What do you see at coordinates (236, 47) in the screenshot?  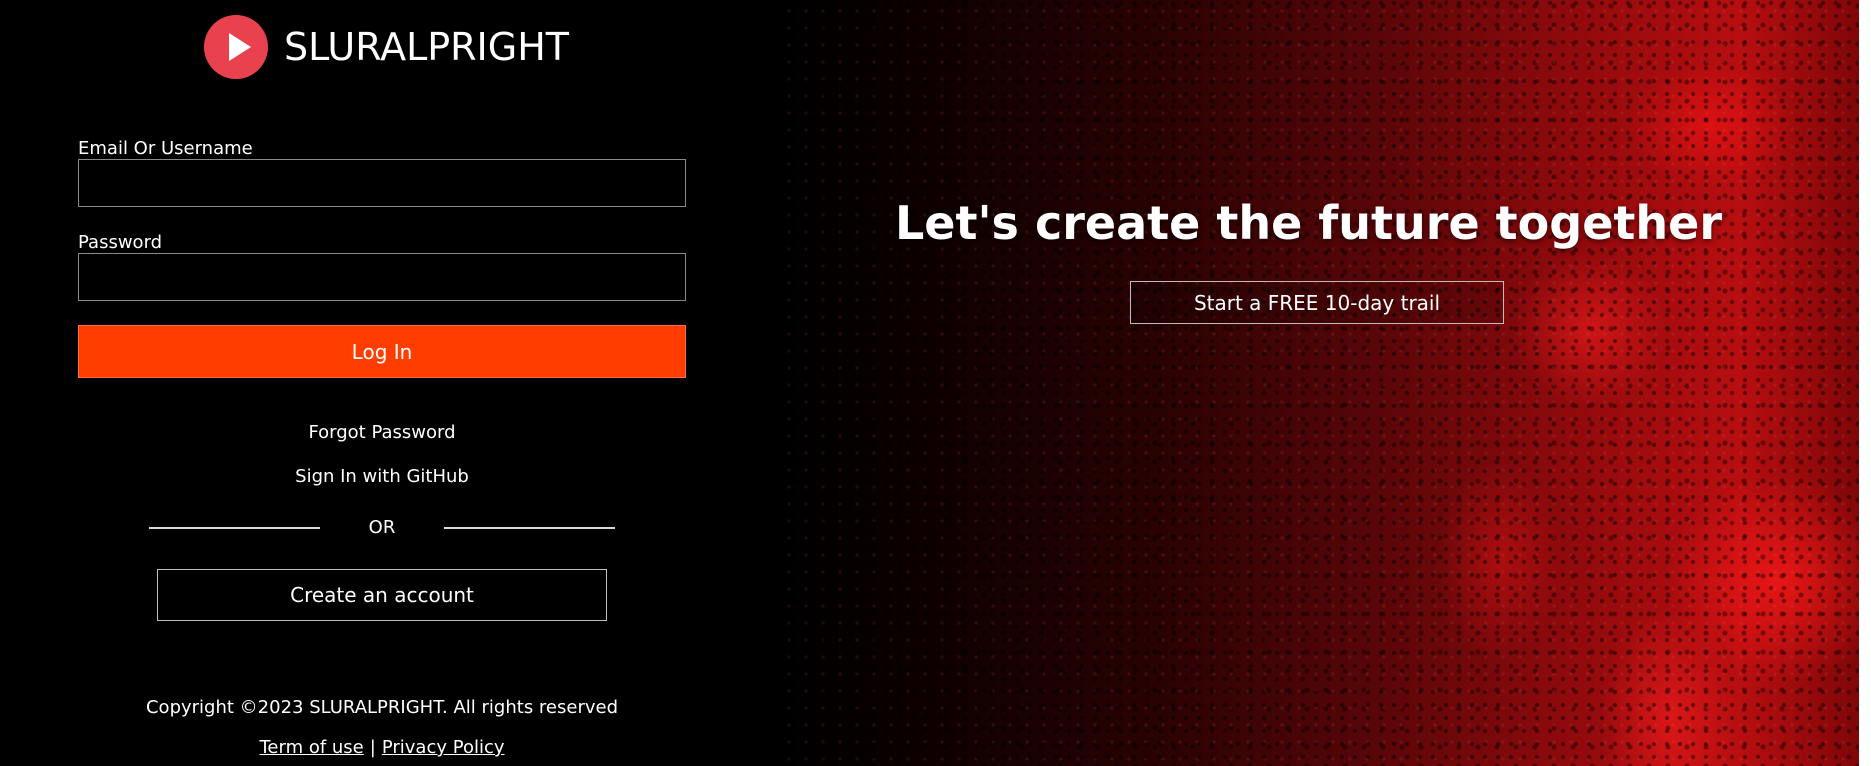 I see `play-icon` at bounding box center [236, 47].